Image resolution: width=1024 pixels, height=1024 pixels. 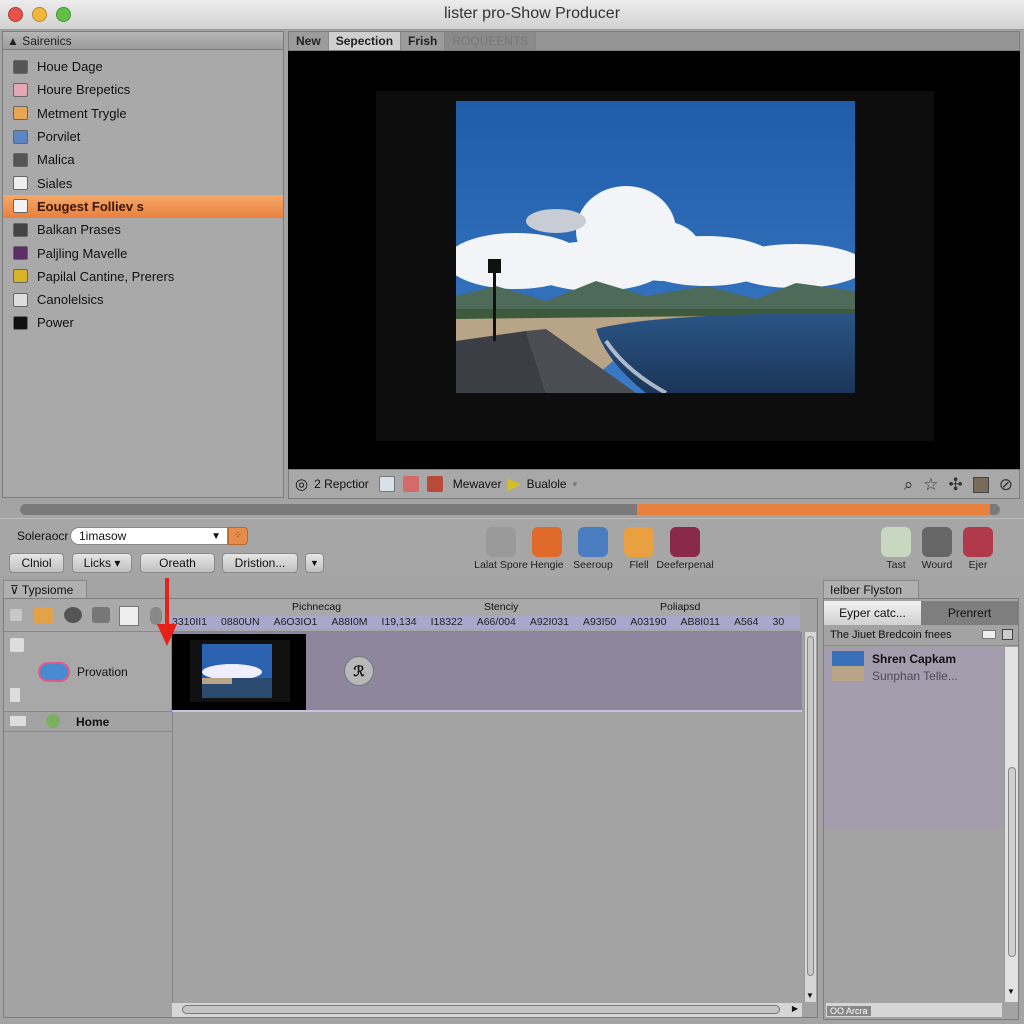 What do you see at coordinates (56, 160) in the screenshot?
I see `sidebar-item-label: Malica` at bounding box center [56, 160].